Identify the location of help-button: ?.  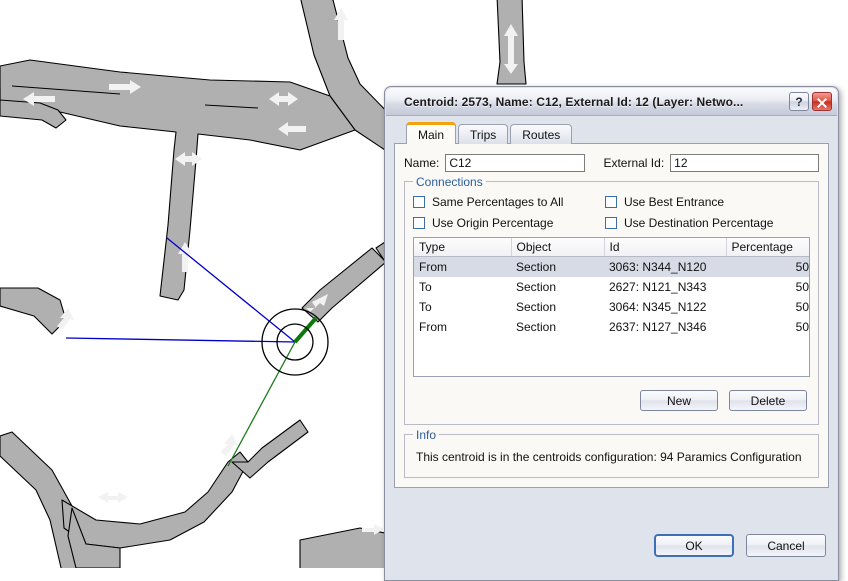
(799, 101).